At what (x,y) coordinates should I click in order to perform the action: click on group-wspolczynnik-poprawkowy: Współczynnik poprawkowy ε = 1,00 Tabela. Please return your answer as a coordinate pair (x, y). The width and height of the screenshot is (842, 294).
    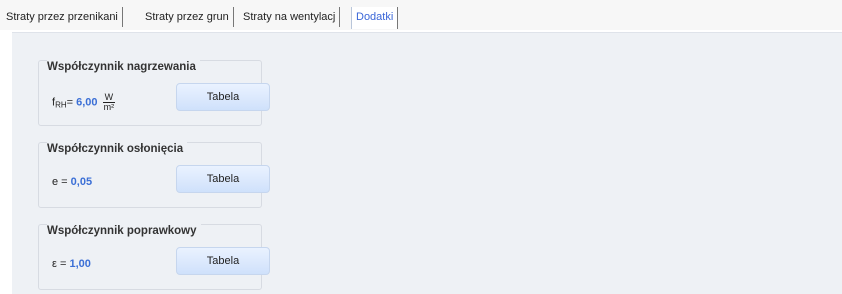
    Looking at the image, I should click on (154, 257).